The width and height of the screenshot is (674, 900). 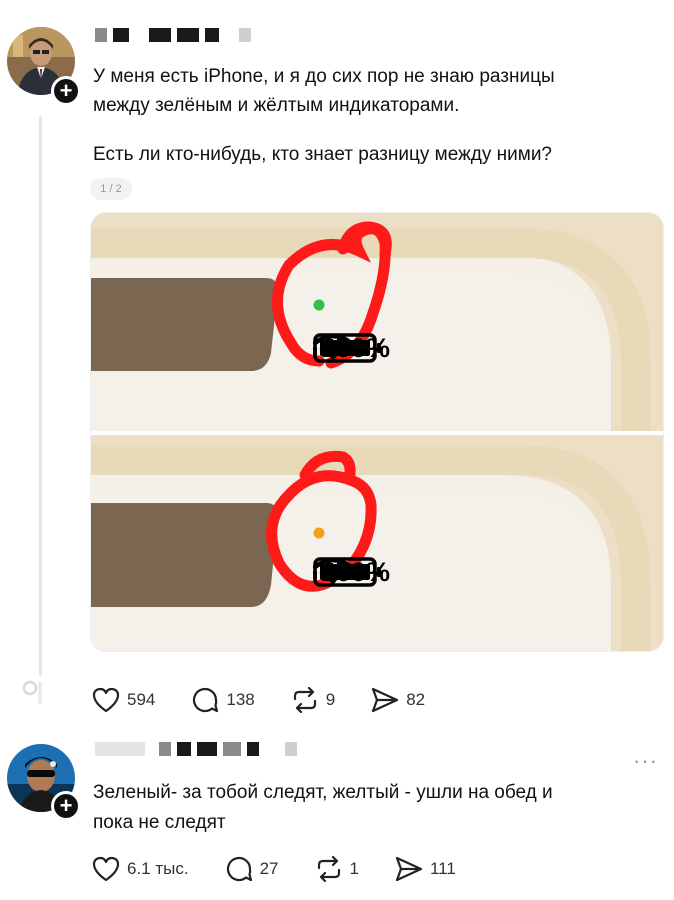 I want to click on reply-actions: 6.1 тыс. 27 1 111, so click(x=292, y=869).